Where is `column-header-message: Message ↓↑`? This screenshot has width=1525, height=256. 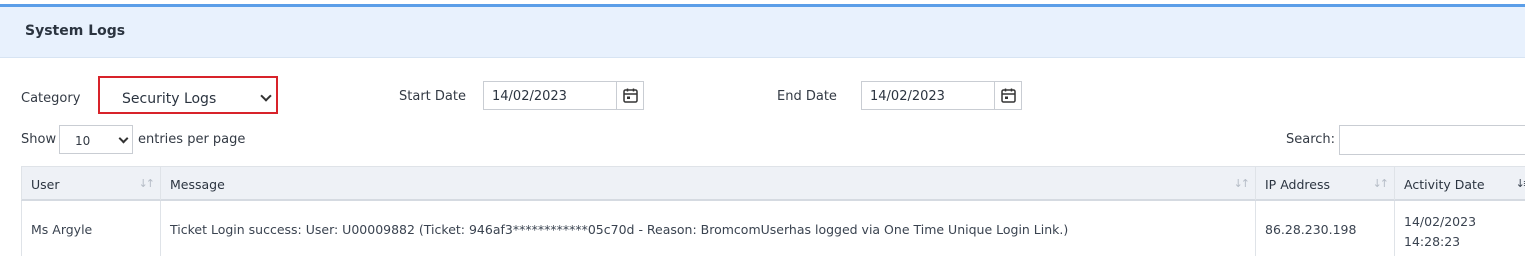
column-header-message: Message ↓↑ is located at coordinates (708, 183).